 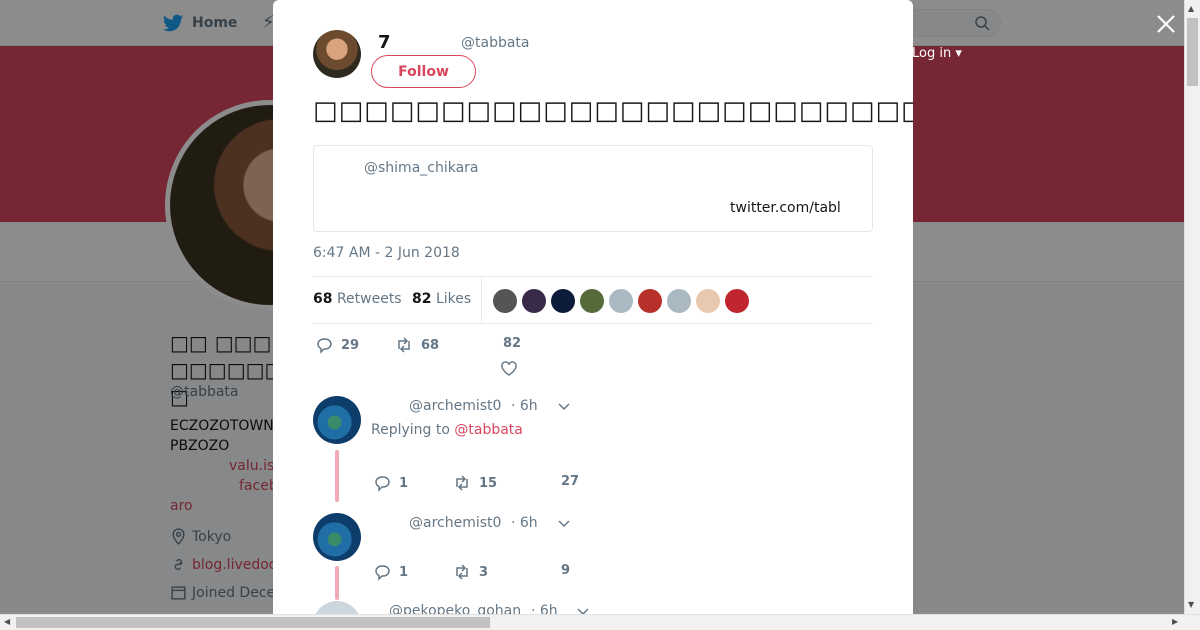 I want to click on retweets-stat: 68 Retweets, so click(x=357, y=299).